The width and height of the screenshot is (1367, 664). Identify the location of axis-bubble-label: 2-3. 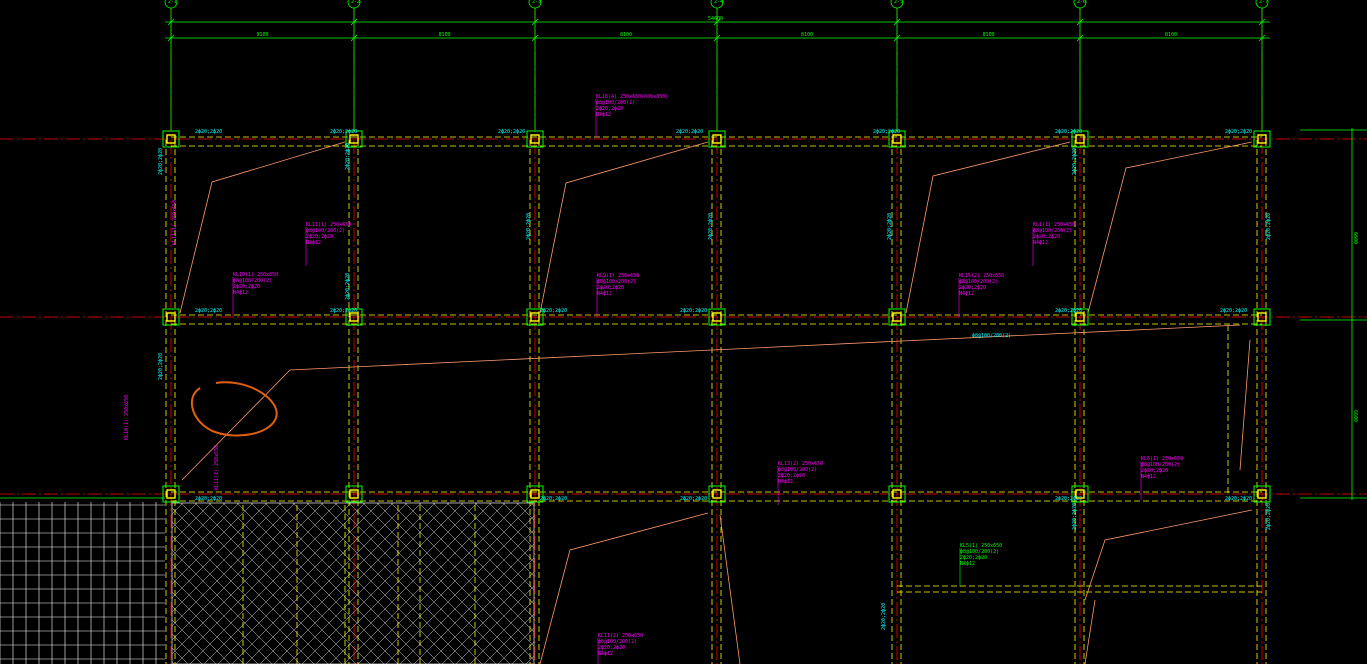
(536, 2).